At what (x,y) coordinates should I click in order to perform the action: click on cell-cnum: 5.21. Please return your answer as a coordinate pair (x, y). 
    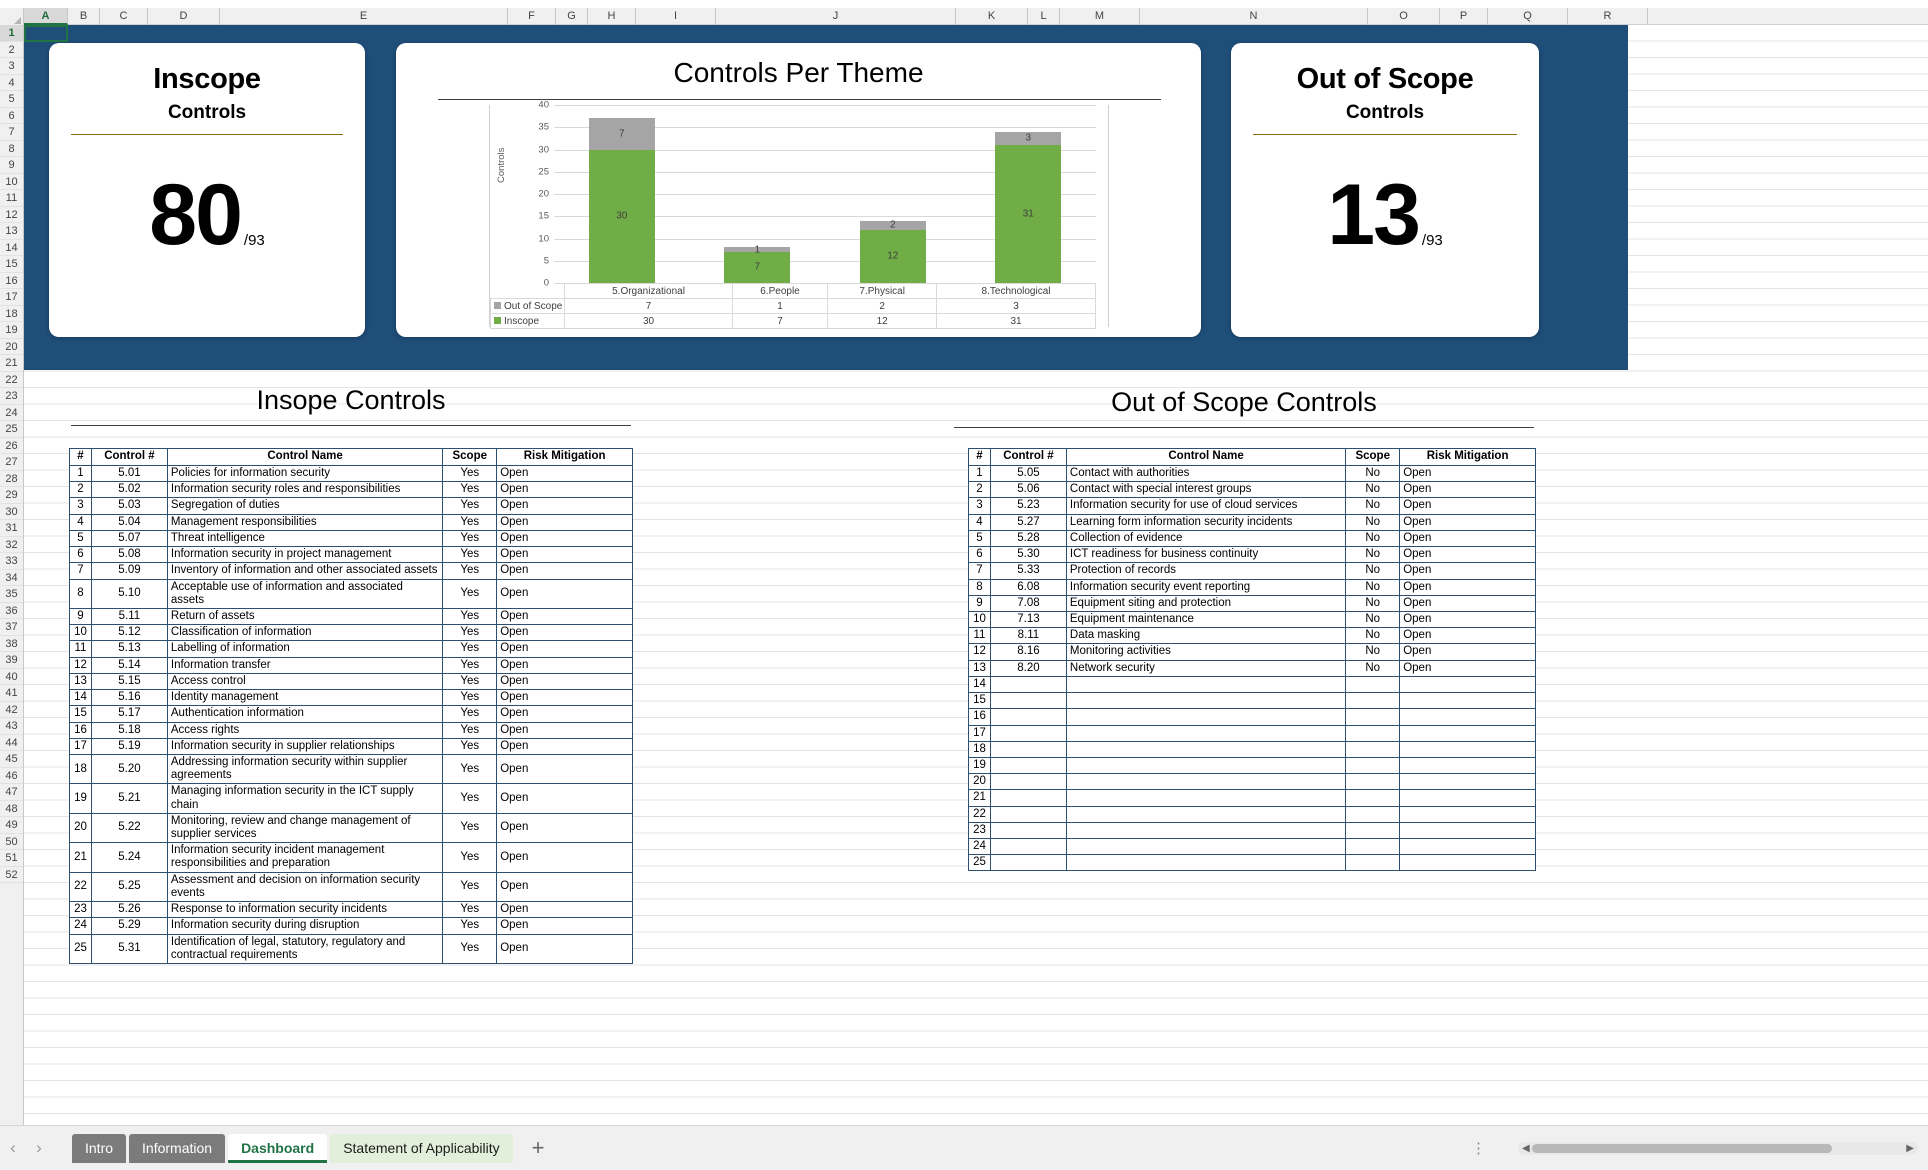
    Looking at the image, I should click on (129, 798).